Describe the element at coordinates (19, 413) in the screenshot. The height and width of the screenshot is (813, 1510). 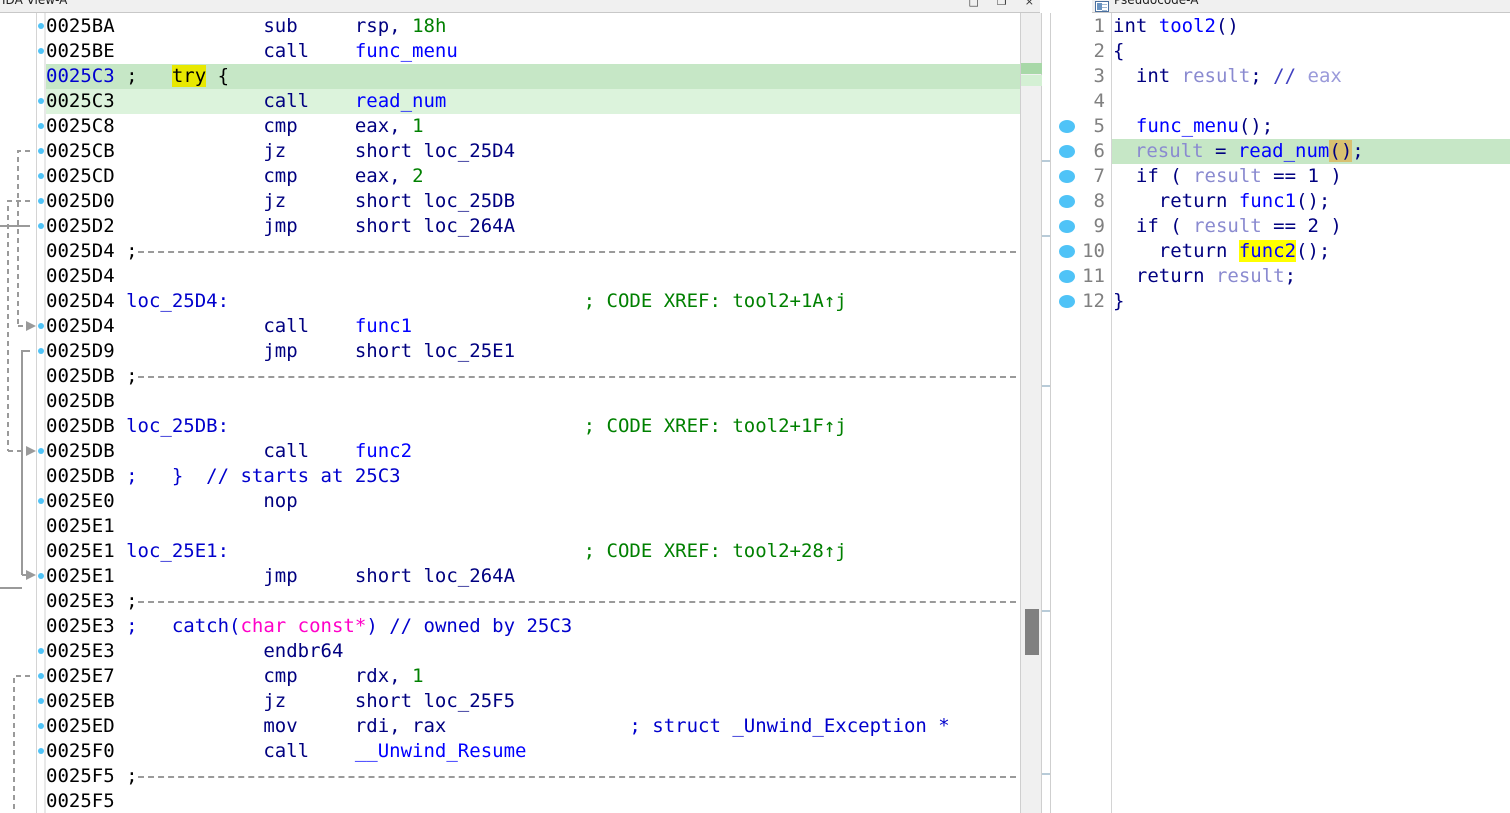
I see `jump-arrows-gutter` at that location.